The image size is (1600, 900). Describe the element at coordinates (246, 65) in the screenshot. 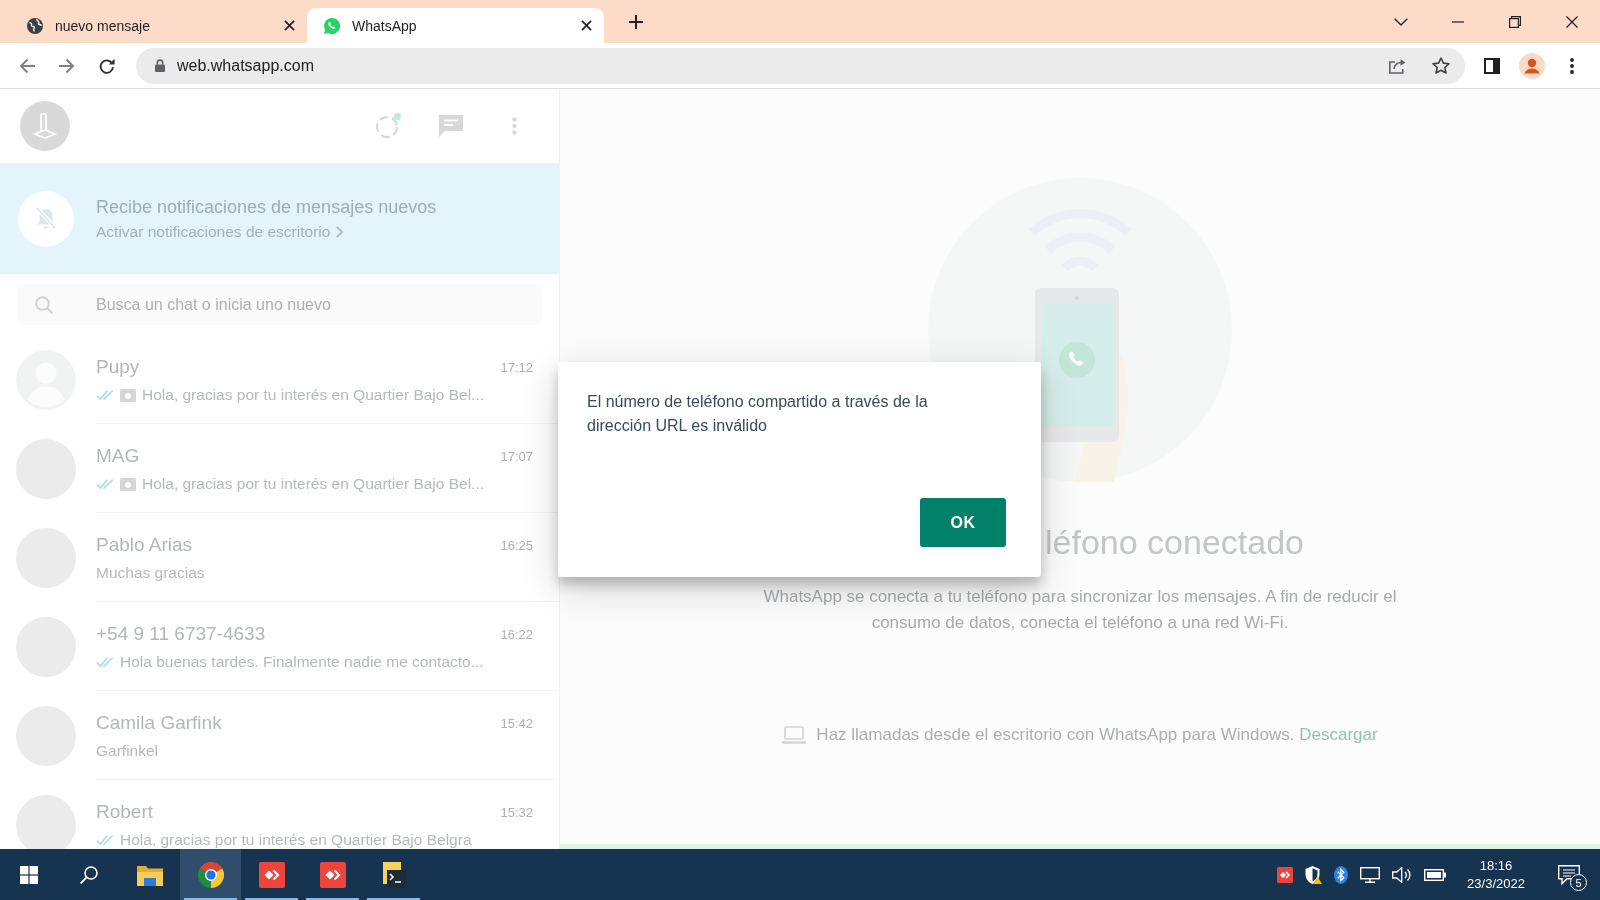

I see `url-text: web.whatsapp.com` at that location.